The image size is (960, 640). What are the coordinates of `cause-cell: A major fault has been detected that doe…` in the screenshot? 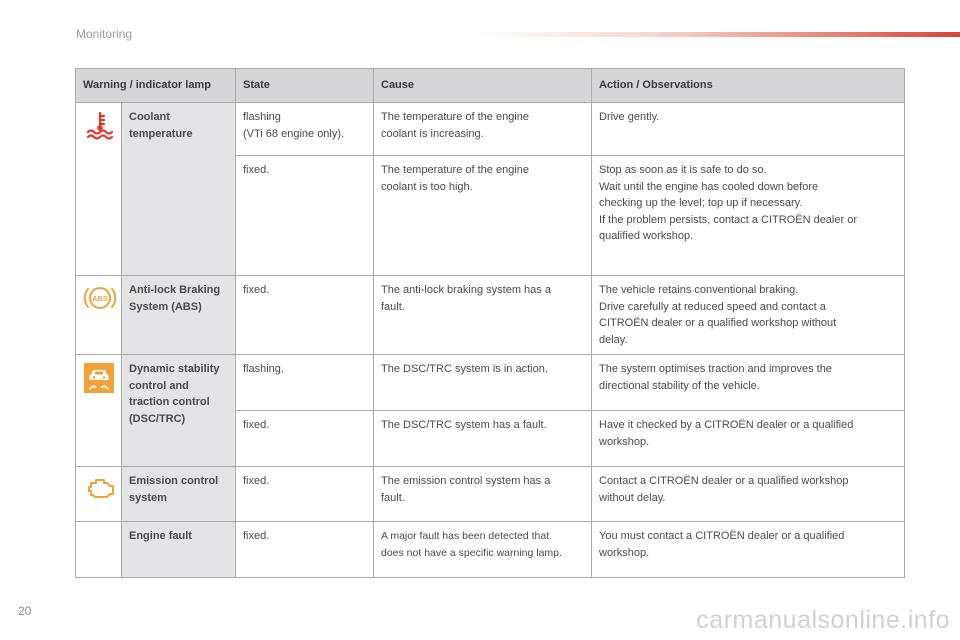 It's located at (482, 549).